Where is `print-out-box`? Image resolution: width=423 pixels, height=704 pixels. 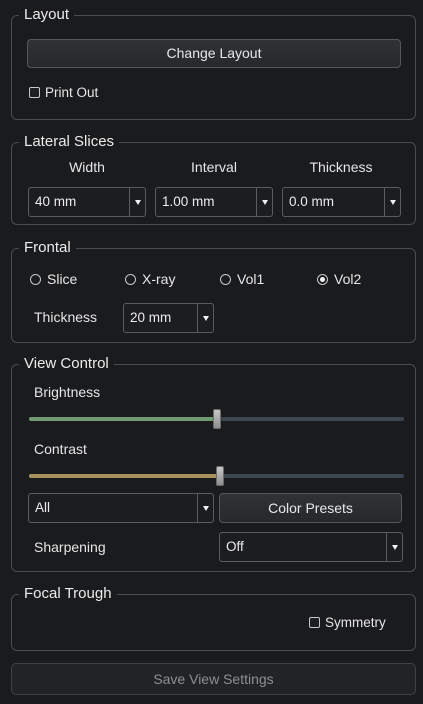
print-out-box is located at coordinates (34, 92).